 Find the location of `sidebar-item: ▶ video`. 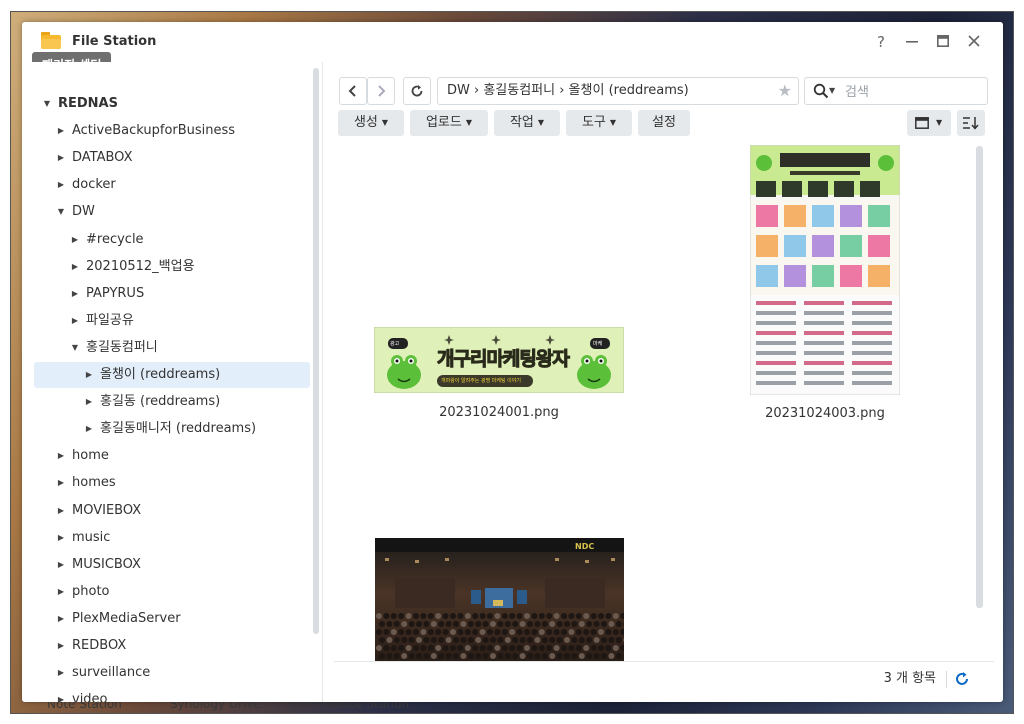

sidebar-item: ▶ video is located at coordinates (172, 694).